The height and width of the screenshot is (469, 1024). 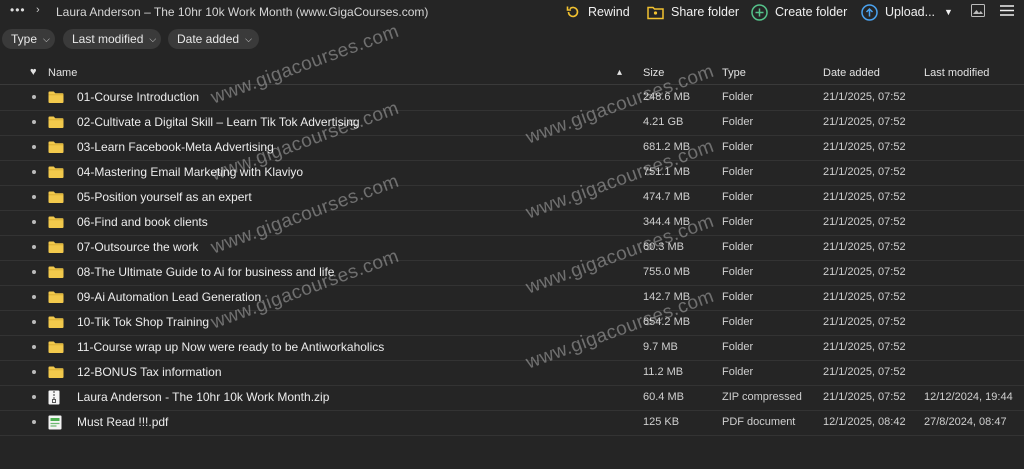 I want to click on row-date-added: 12/1/2025, 08:42, so click(x=864, y=422).